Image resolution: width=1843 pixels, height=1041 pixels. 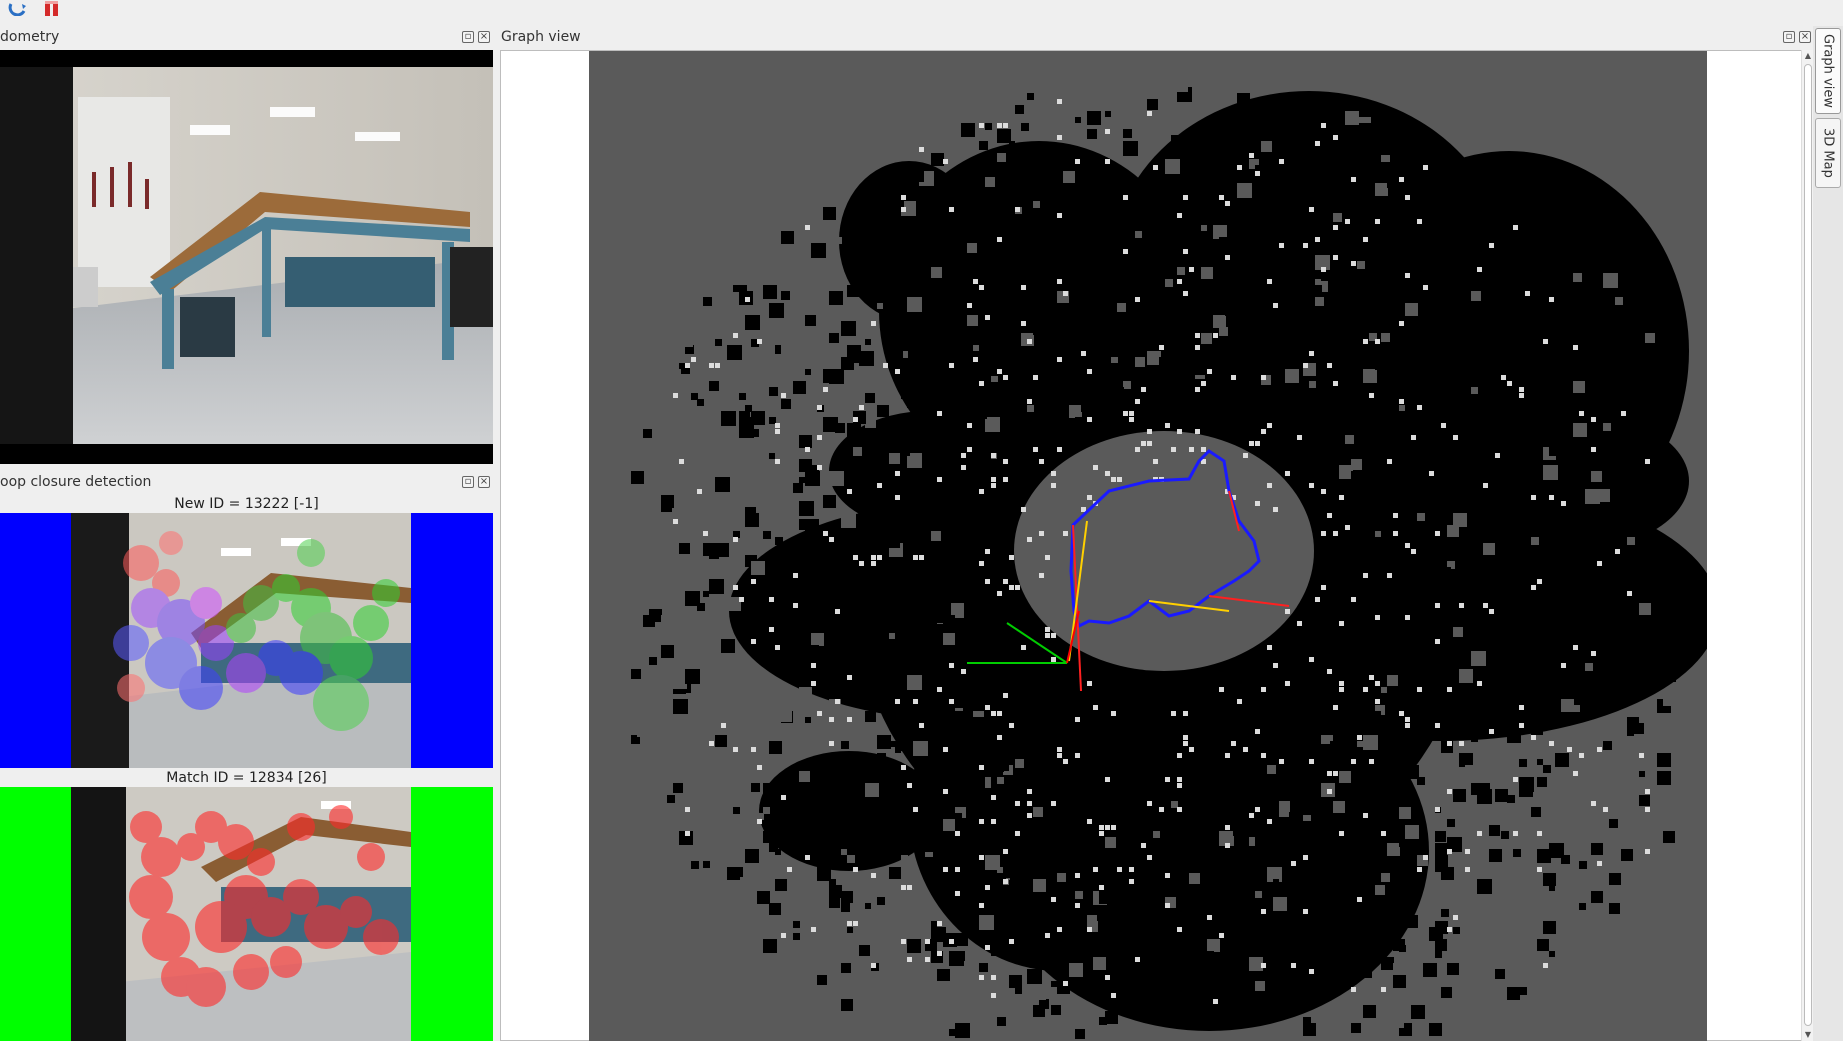 I want to click on match-image-features, so click(x=241, y=914).